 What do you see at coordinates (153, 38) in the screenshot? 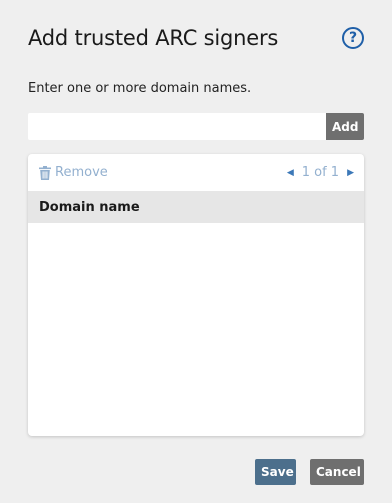
I see `dialog-title: Add trusted ARC signers` at bounding box center [153, 38].